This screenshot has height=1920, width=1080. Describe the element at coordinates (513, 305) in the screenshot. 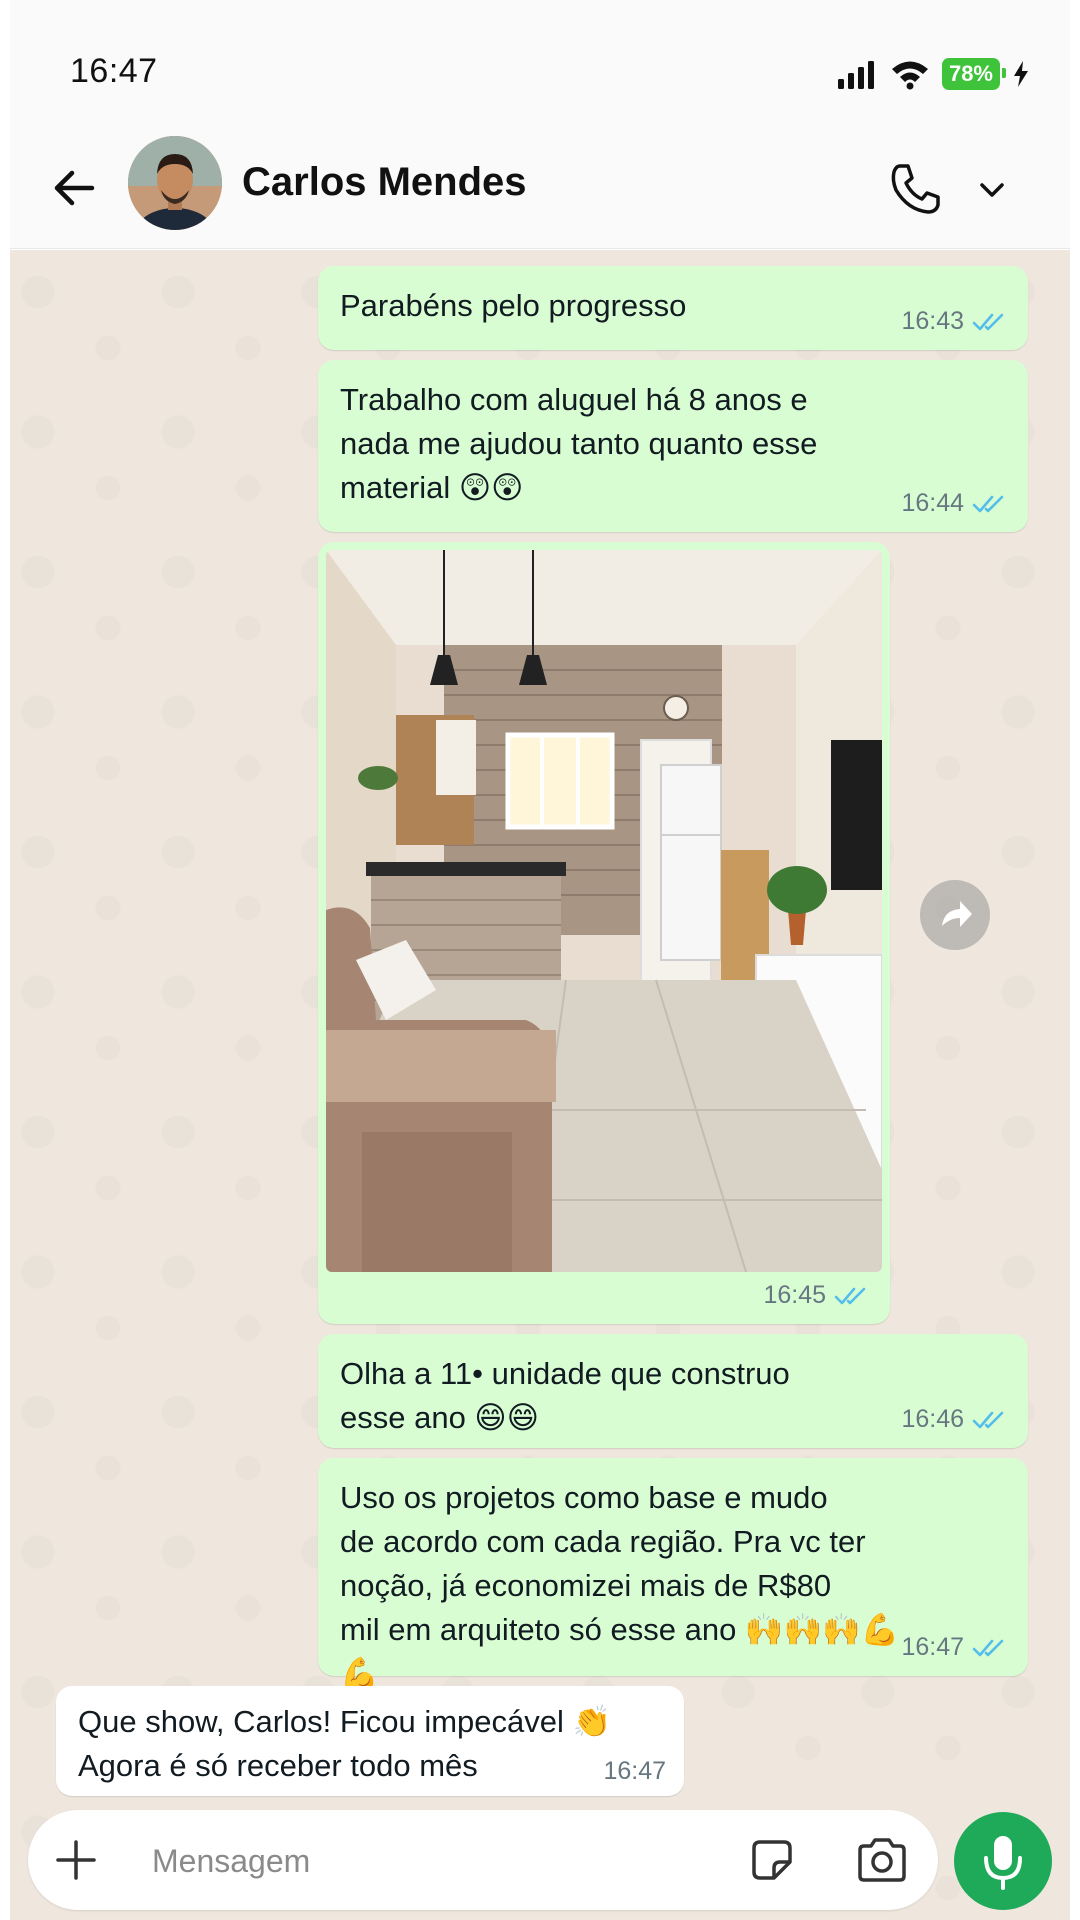

I see `message-text: Parabéns pelo progresso` at that location.